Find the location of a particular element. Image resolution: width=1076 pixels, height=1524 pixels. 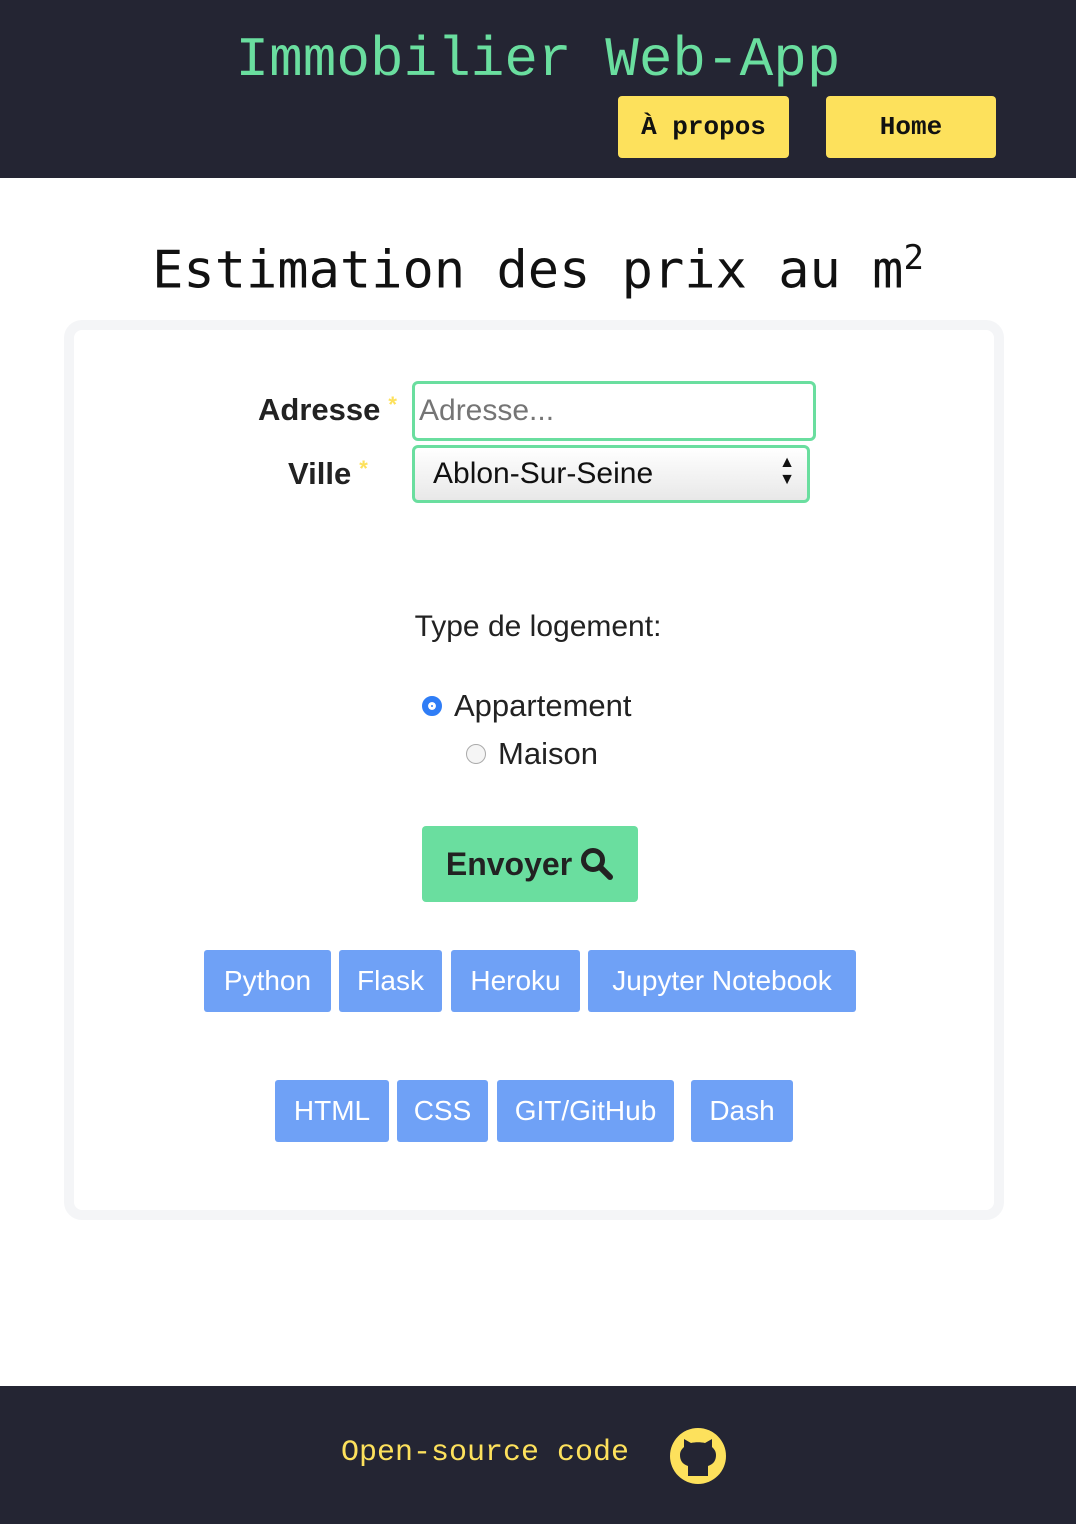

radio-checked-icon is located at coordinates (432, 706).